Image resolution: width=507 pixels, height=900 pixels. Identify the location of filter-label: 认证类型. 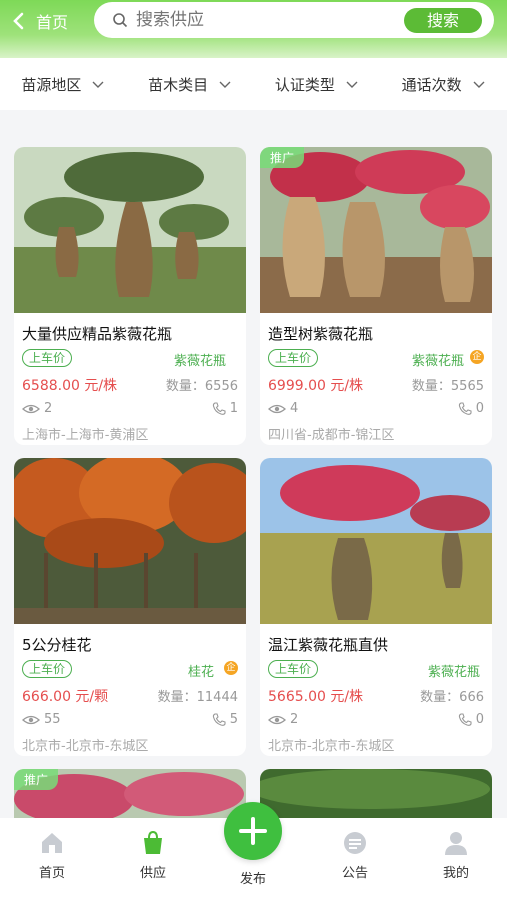
(304, 84).